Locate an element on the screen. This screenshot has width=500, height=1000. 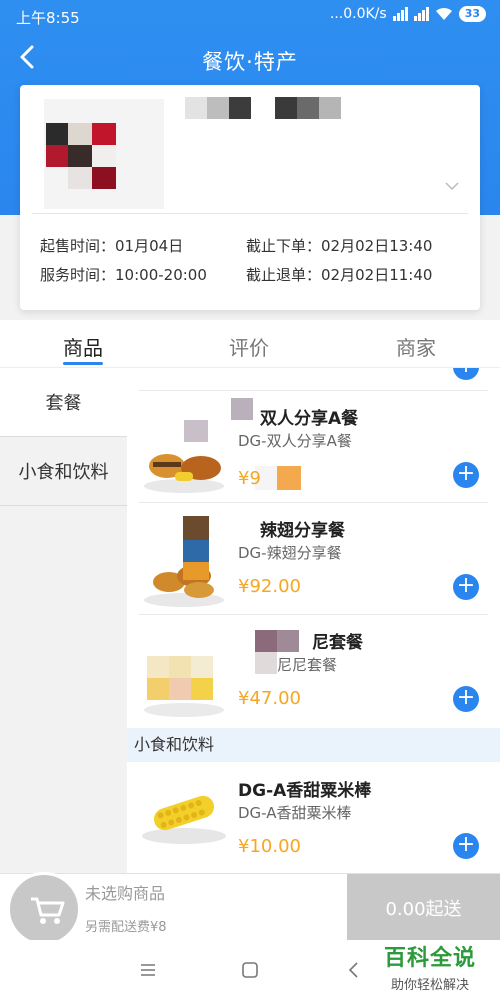
menu-icon is located at coordinates (148, 970).